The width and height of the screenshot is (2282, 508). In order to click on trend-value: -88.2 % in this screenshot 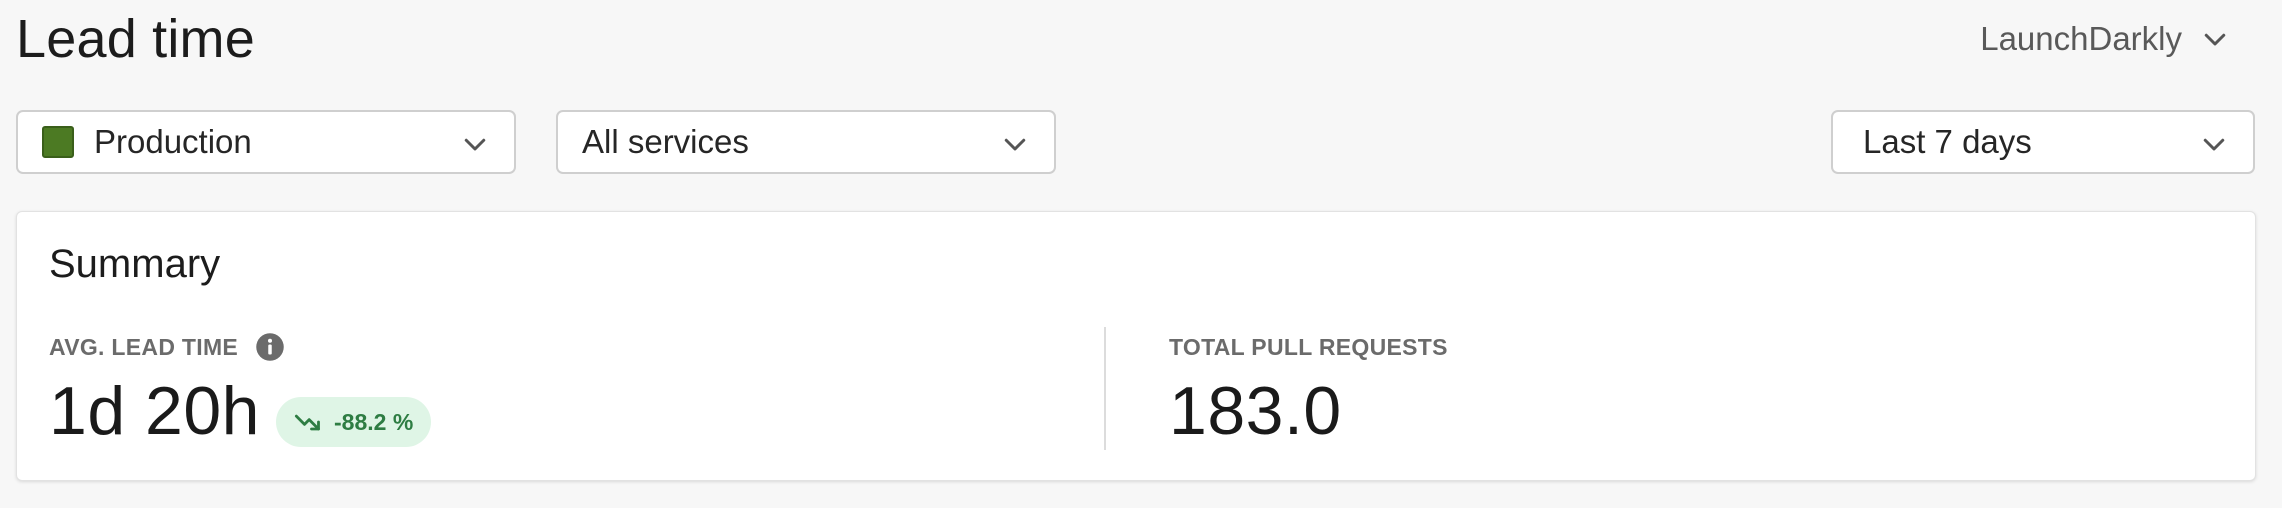, I will do `click(374, 421)`.